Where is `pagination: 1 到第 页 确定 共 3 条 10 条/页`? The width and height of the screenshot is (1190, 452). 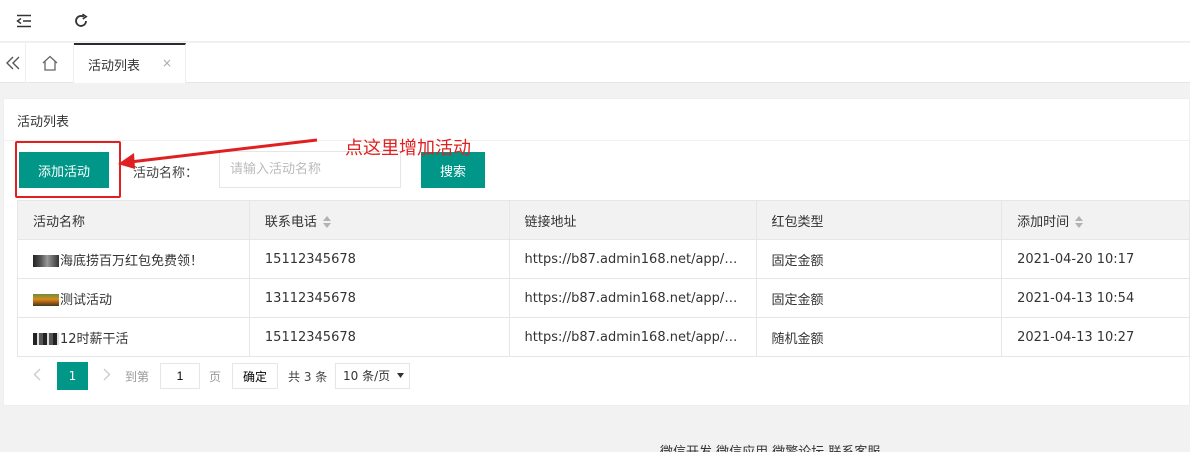
pagination: 1 到第 页 确定 共 3 条 10 条/页 is located at coordinates (603, 375).